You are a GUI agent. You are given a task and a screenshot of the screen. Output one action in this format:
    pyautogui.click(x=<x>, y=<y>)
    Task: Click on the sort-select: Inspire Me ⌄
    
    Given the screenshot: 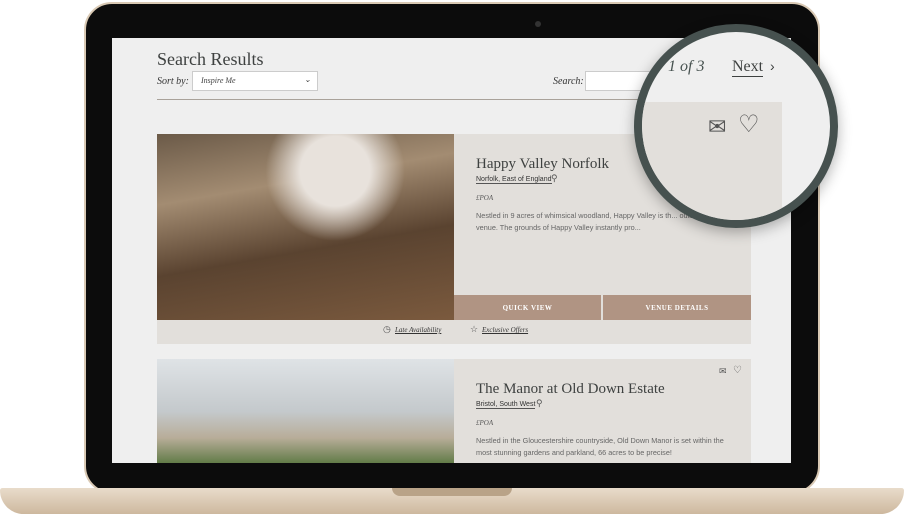 What is the action you would take?
    pyautogui.click(x=255, y=81)
    